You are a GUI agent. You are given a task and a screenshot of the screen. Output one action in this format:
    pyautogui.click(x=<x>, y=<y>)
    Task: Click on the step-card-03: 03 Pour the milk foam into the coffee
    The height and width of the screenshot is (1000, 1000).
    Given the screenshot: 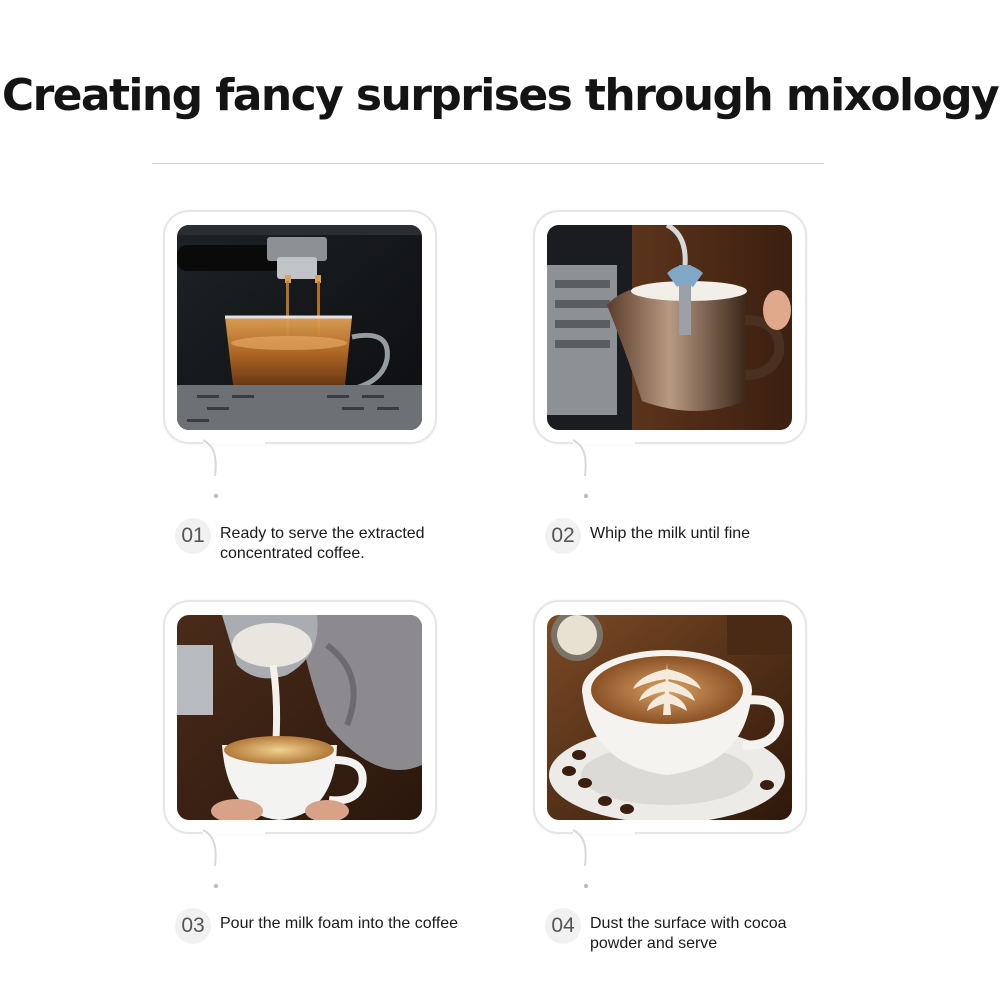 What is the action you would take?
    pyautogui.click(x=313, y=790)
    